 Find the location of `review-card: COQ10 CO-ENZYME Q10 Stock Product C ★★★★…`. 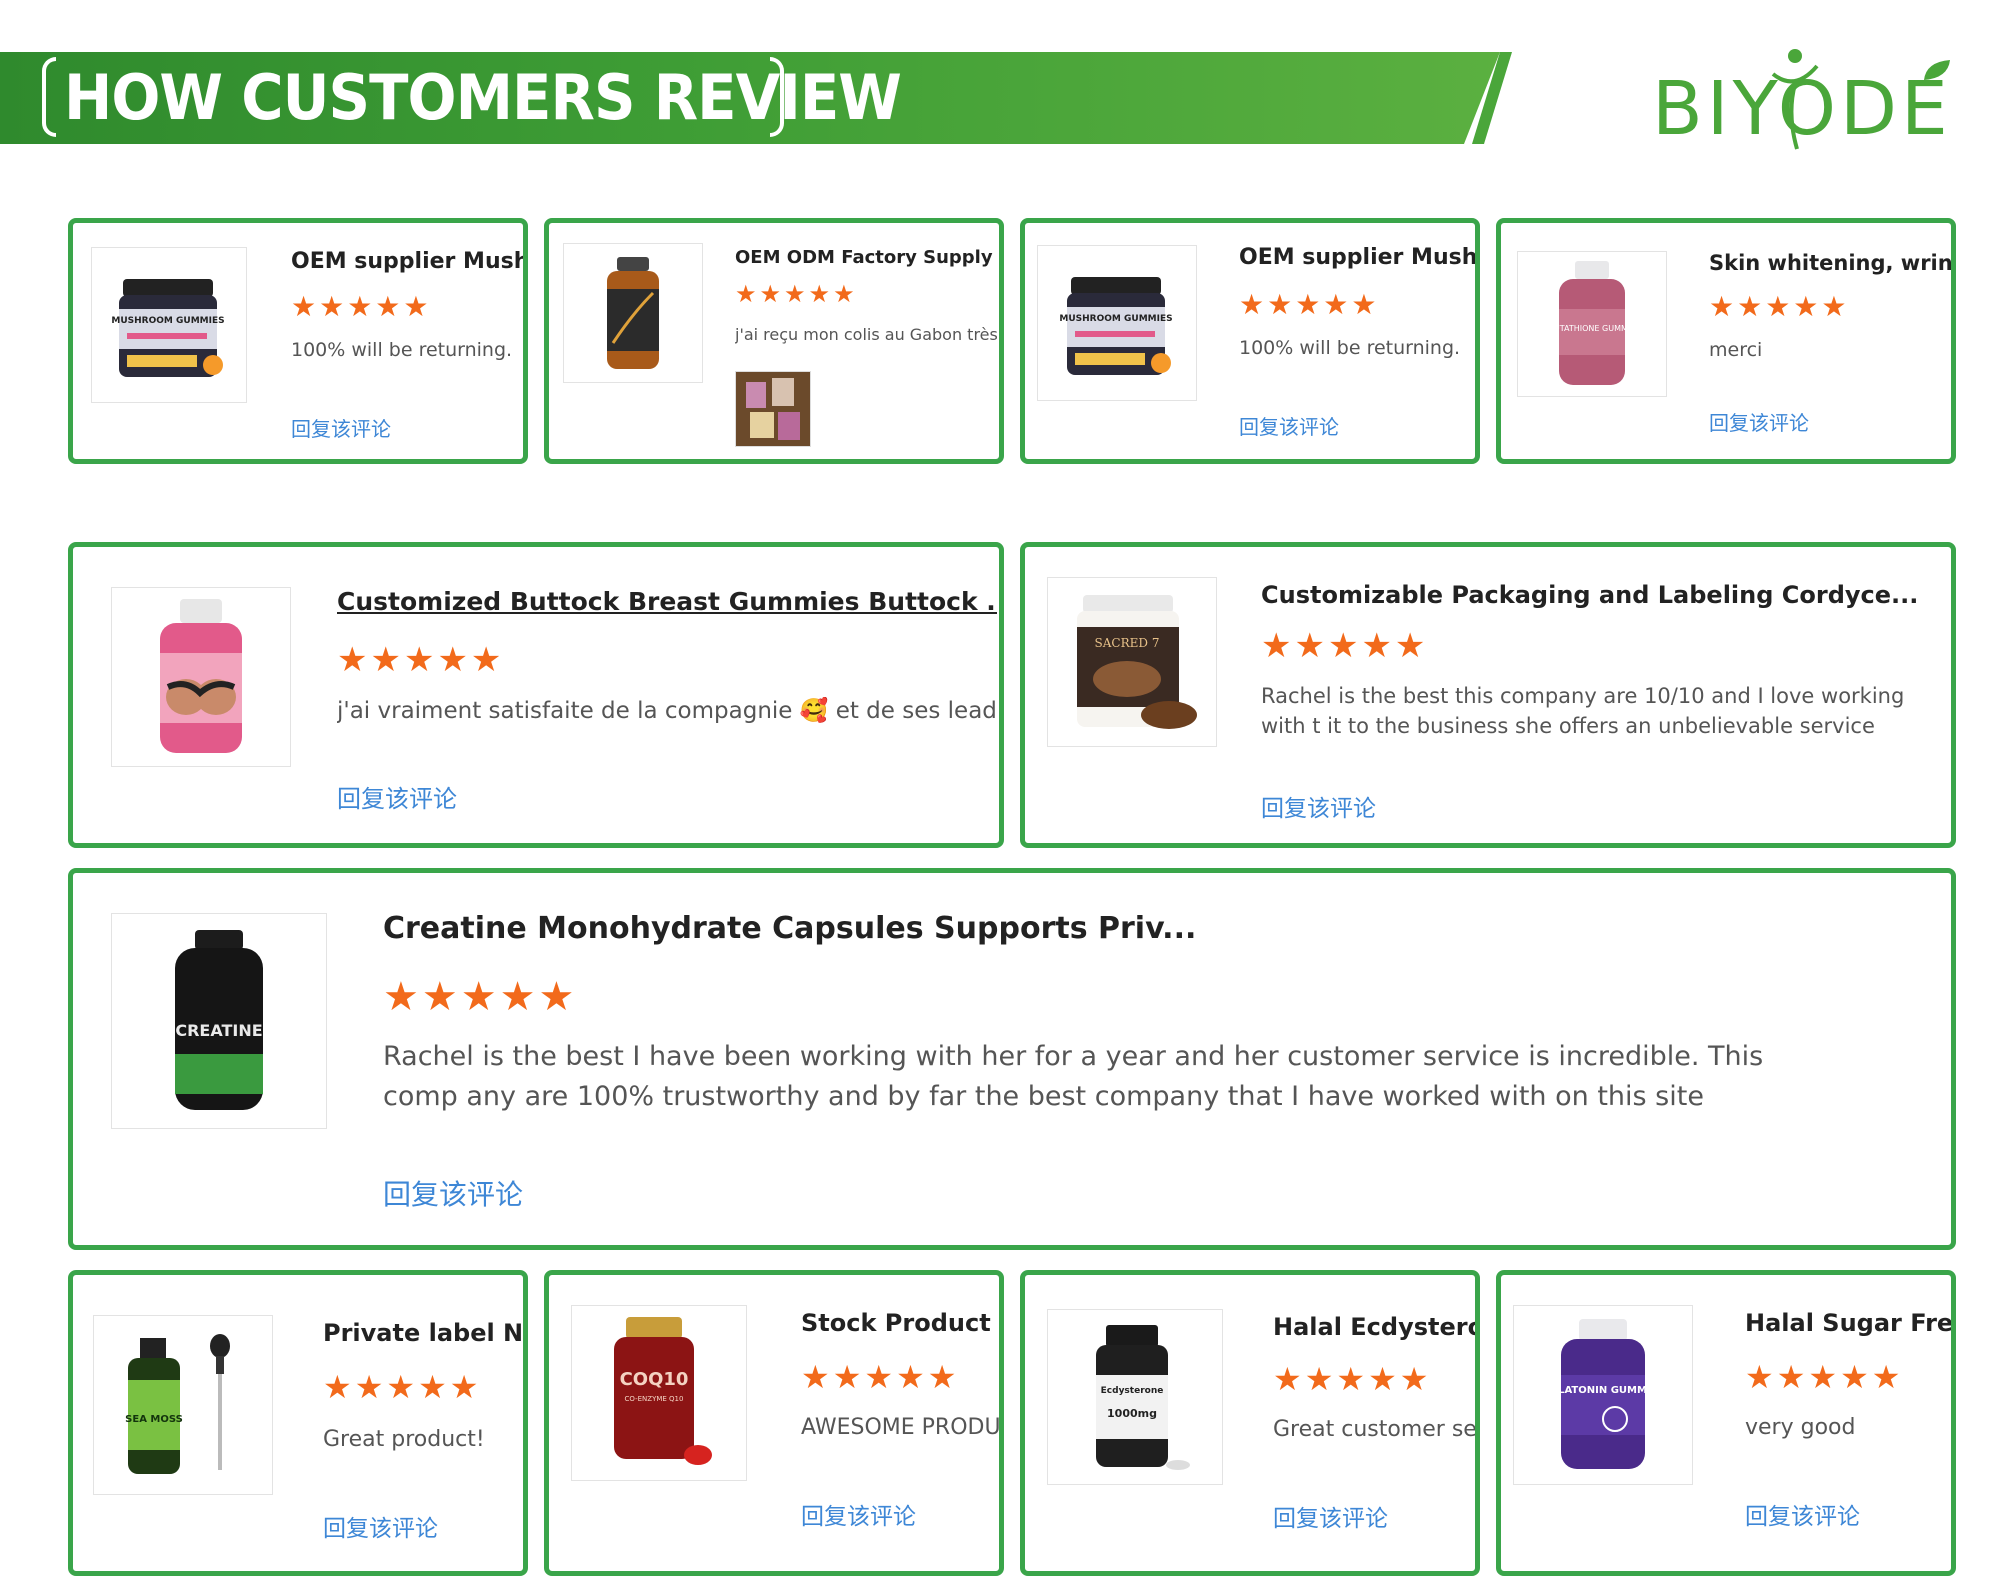

review-card: COQ10 CO-ENZYME Q10 Stock Product C ★★★★… is located at coordinates (774, 1423).